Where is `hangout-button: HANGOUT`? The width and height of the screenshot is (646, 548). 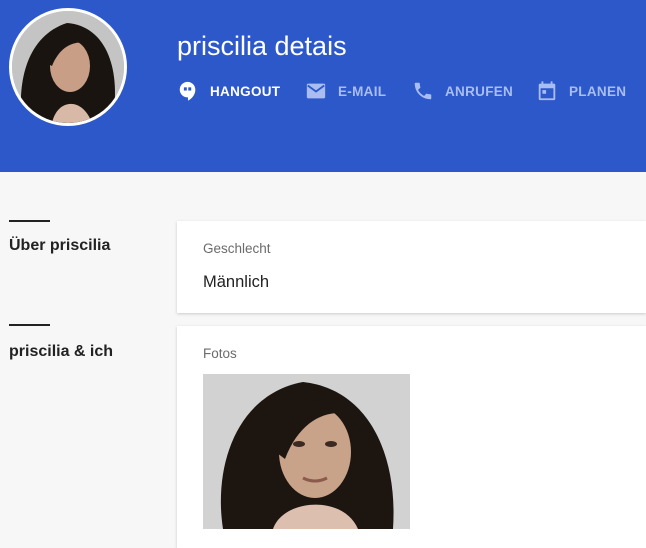 hangout-button: HANGOUT is located at coordinates (228, 91).